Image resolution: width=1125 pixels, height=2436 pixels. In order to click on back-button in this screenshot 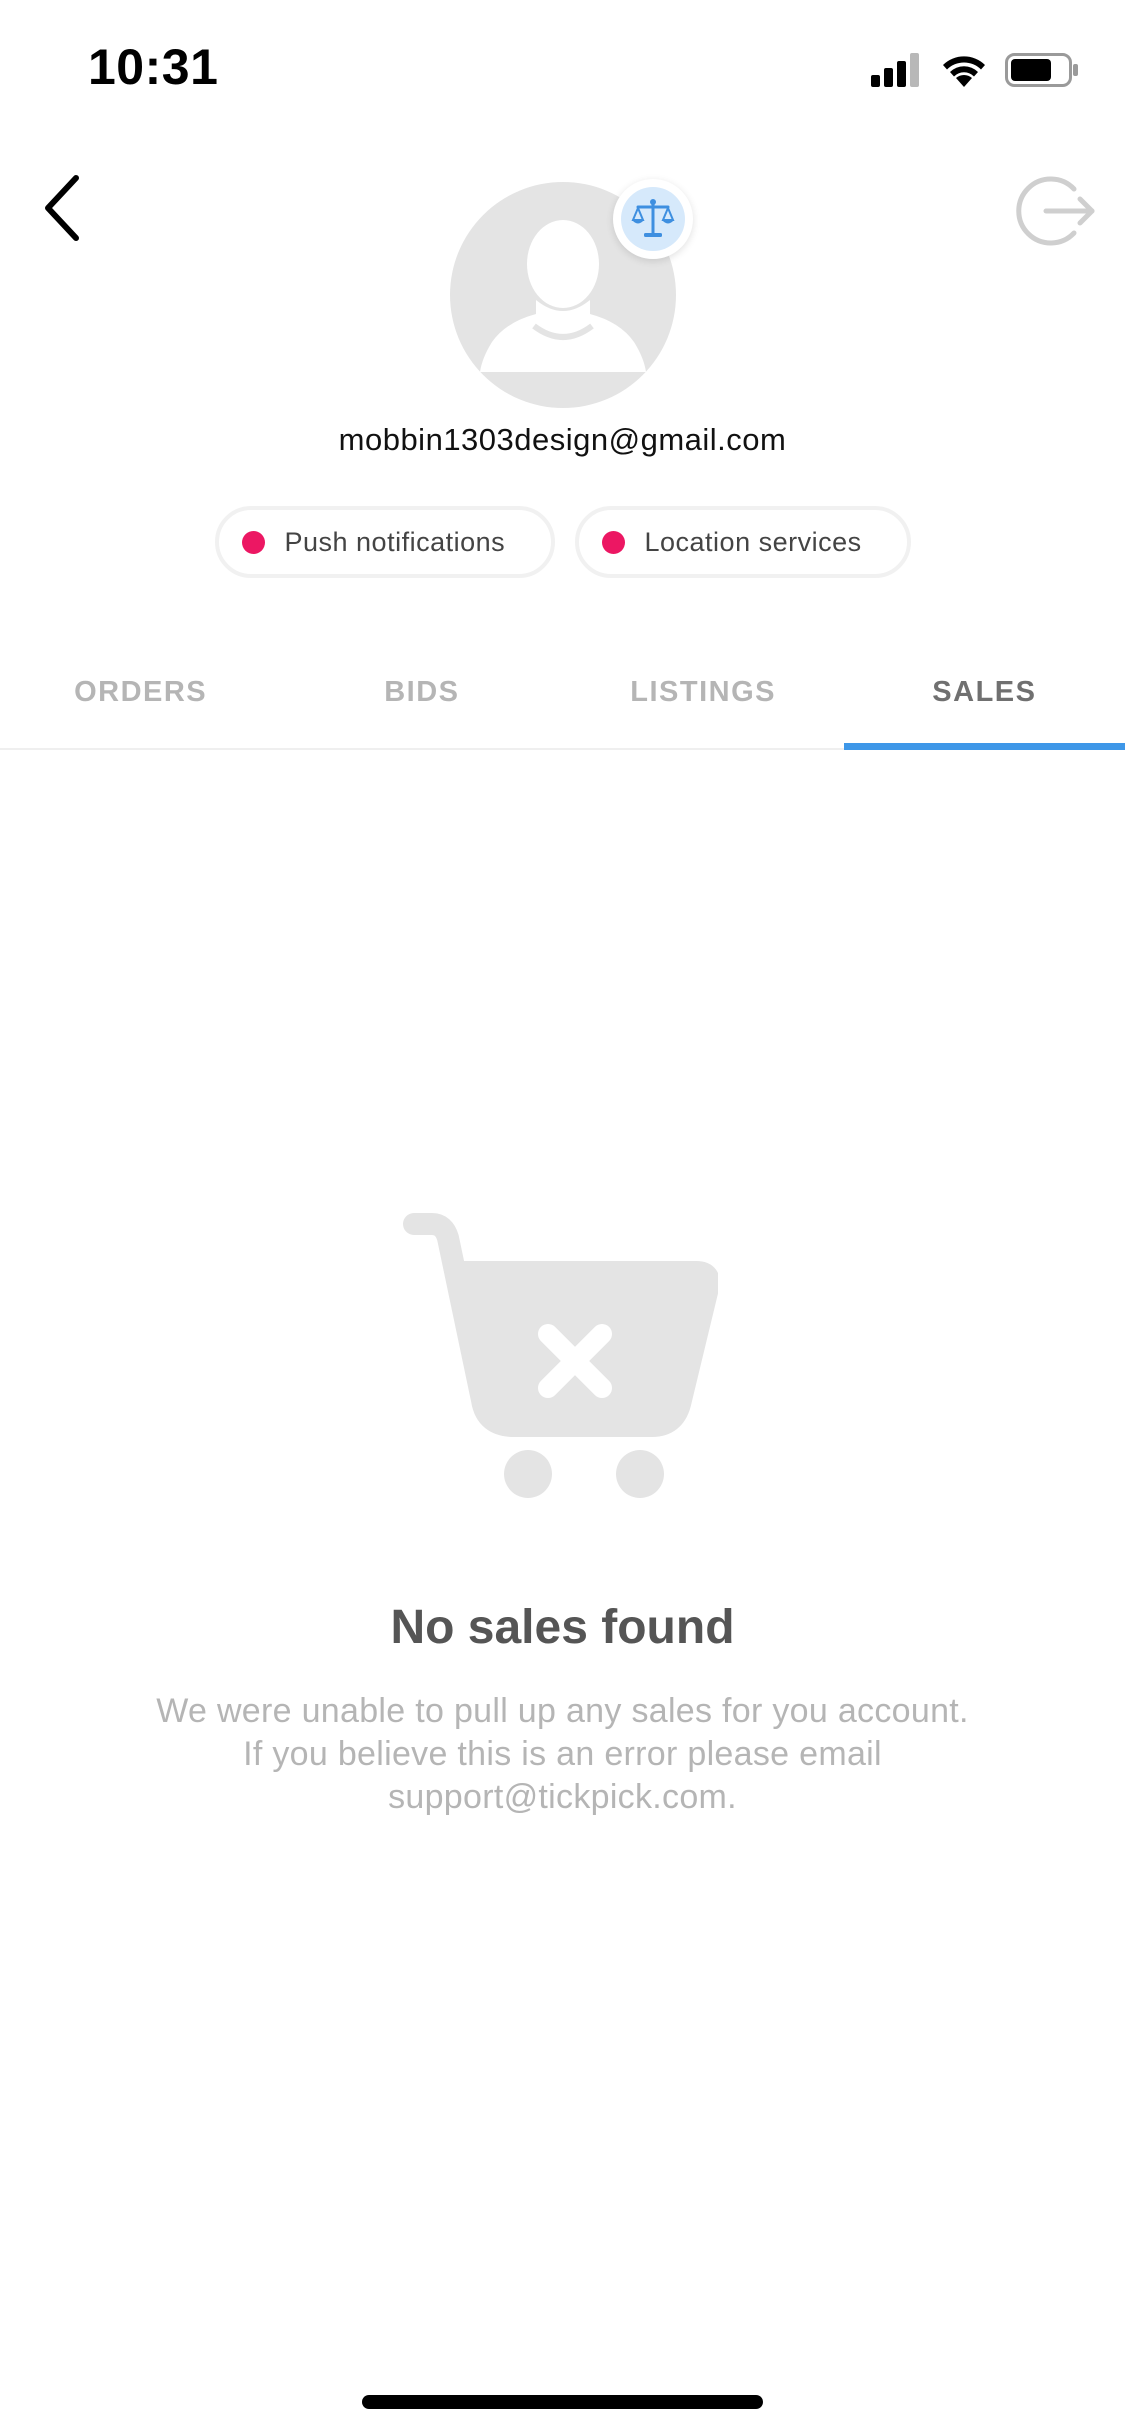, I will do `click(62, 208)`.